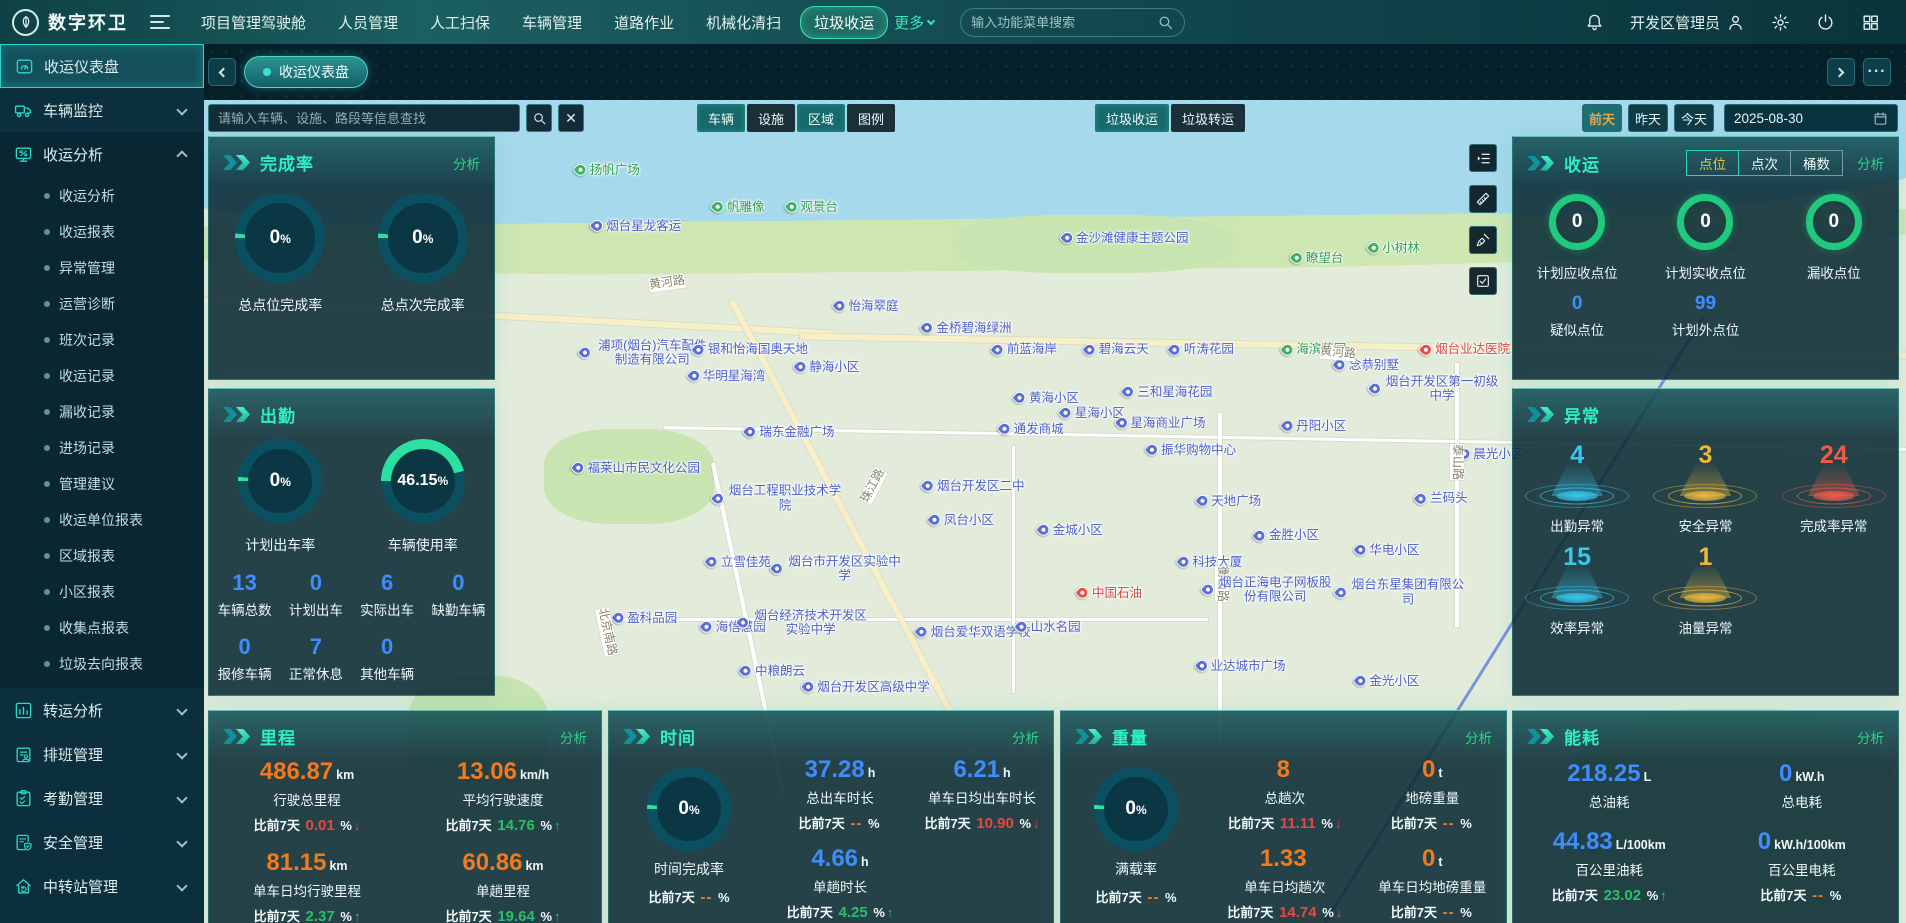 The image size is (1906, 923). Describe the element at coordinates (1577, 589) in the screenshot. I see `abnormal-item: 15 效率异常` at that location.